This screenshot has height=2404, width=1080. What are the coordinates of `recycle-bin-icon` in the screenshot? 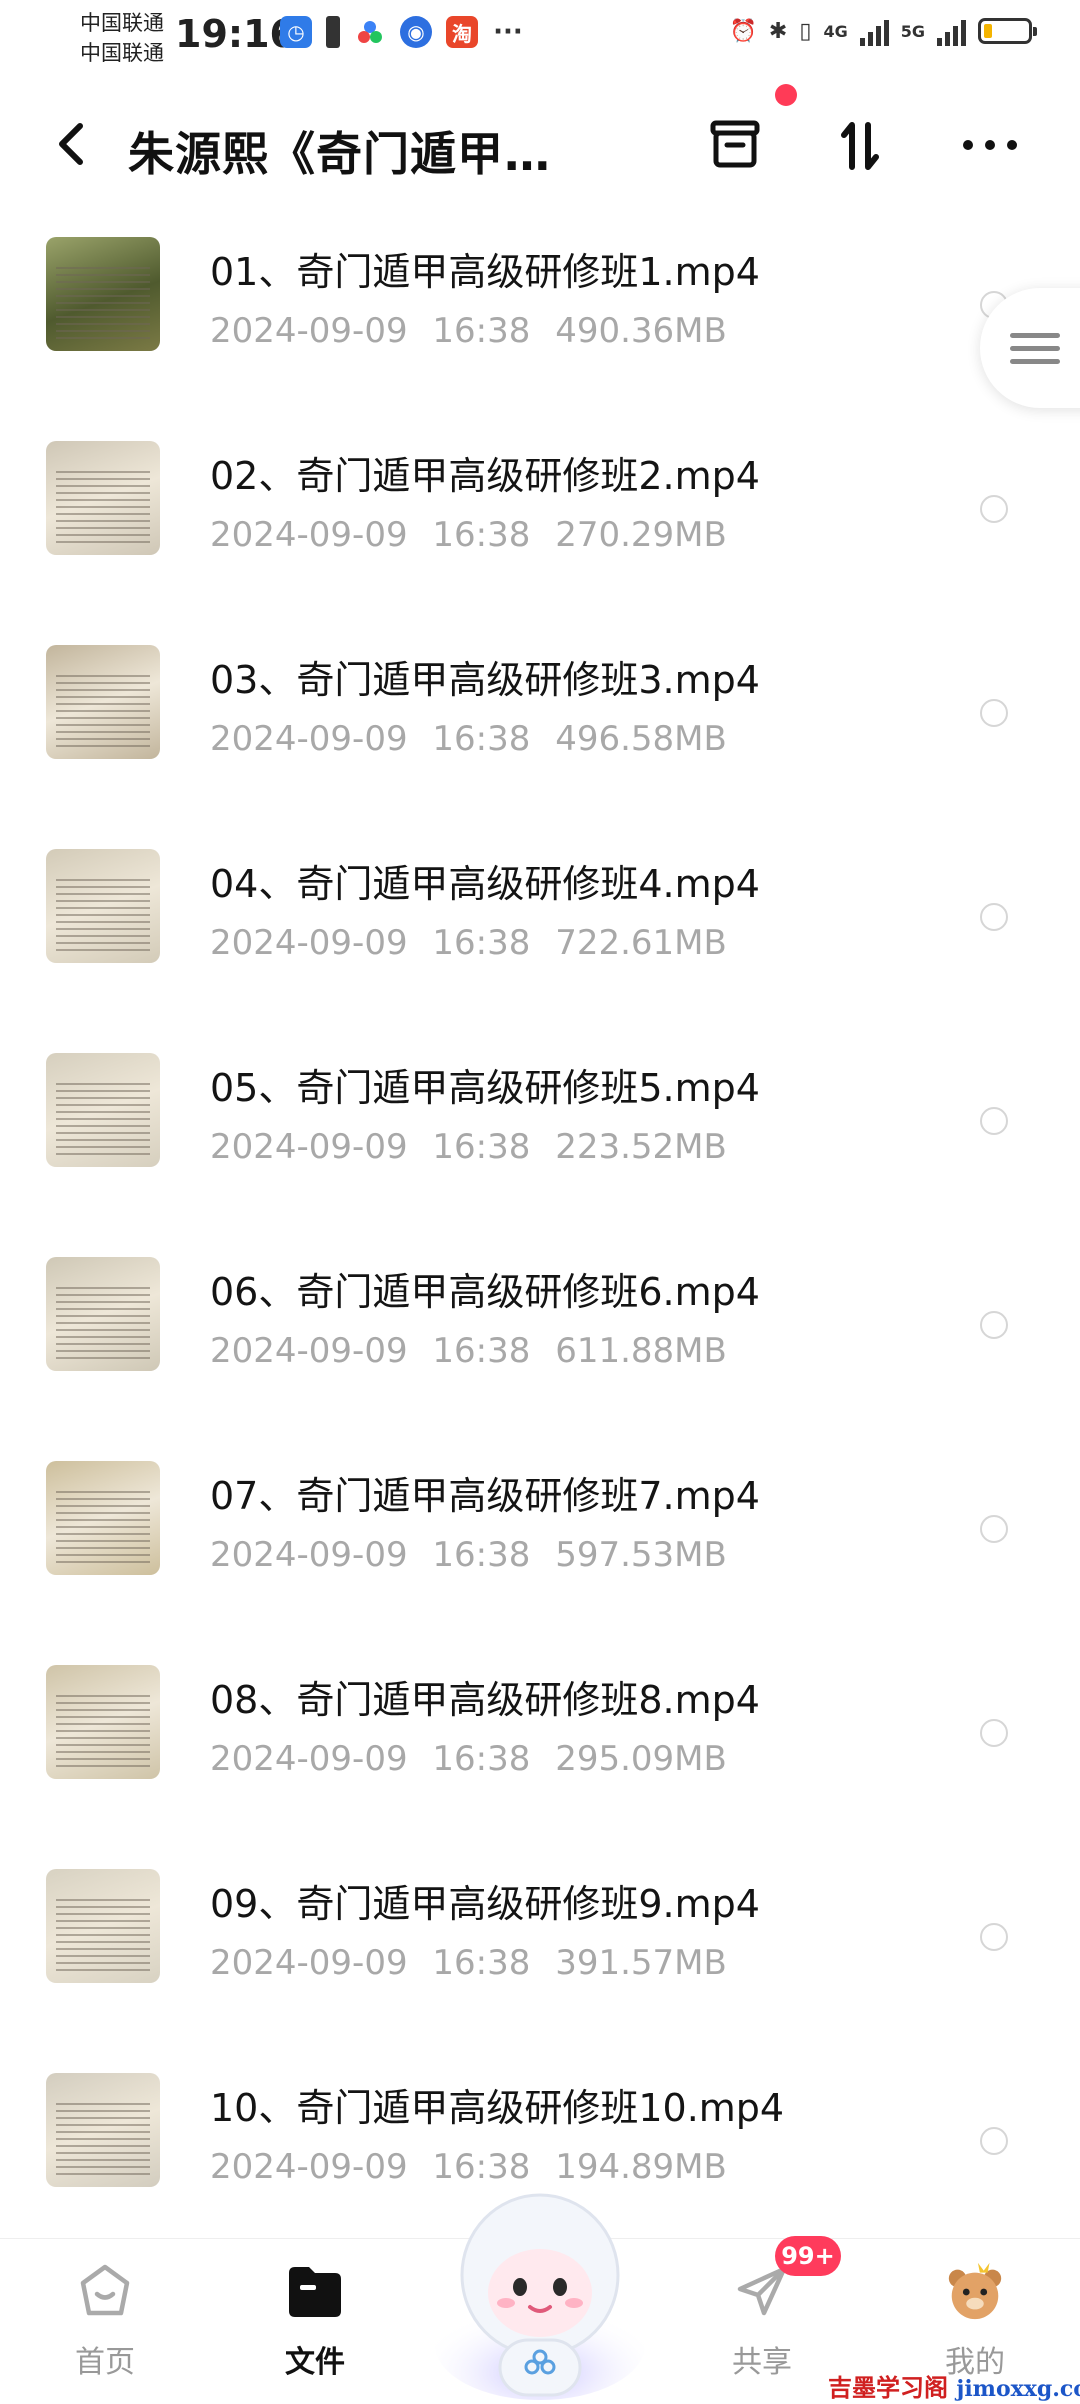 It's located at (735, 144).